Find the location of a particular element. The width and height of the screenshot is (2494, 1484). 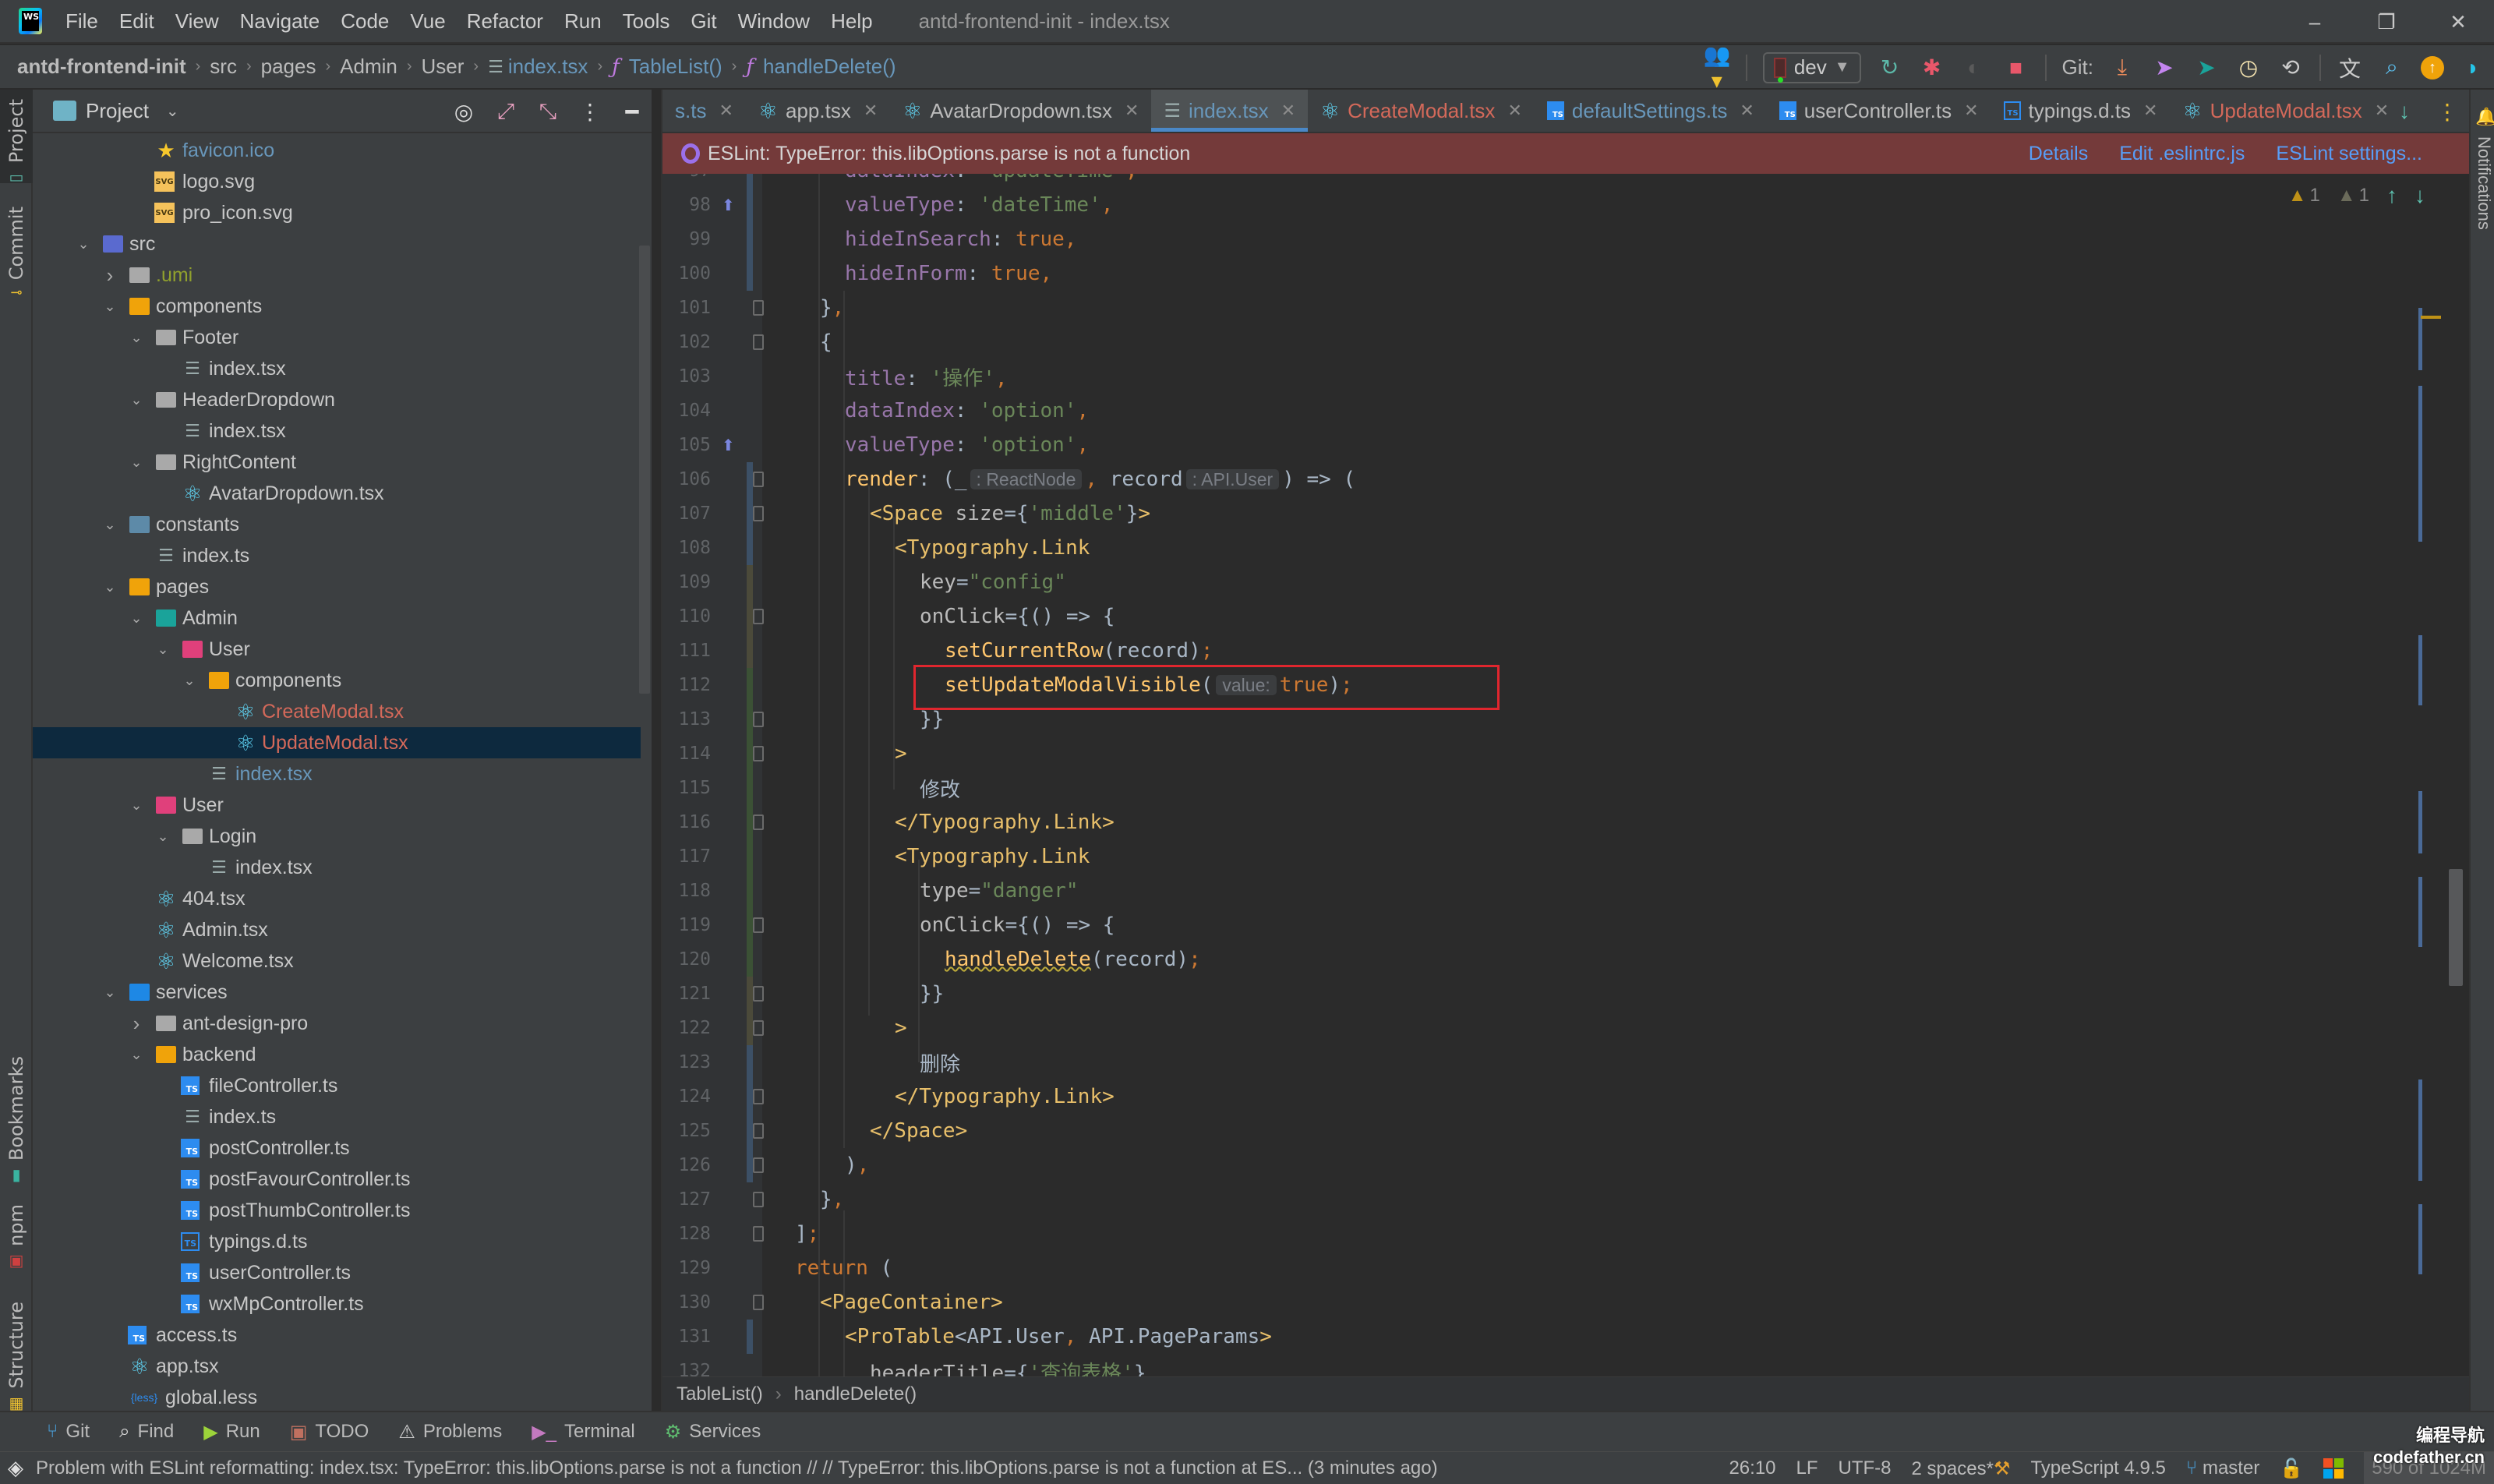

more-actions-icon: ⋮ is located at coordinates (2447, 112).